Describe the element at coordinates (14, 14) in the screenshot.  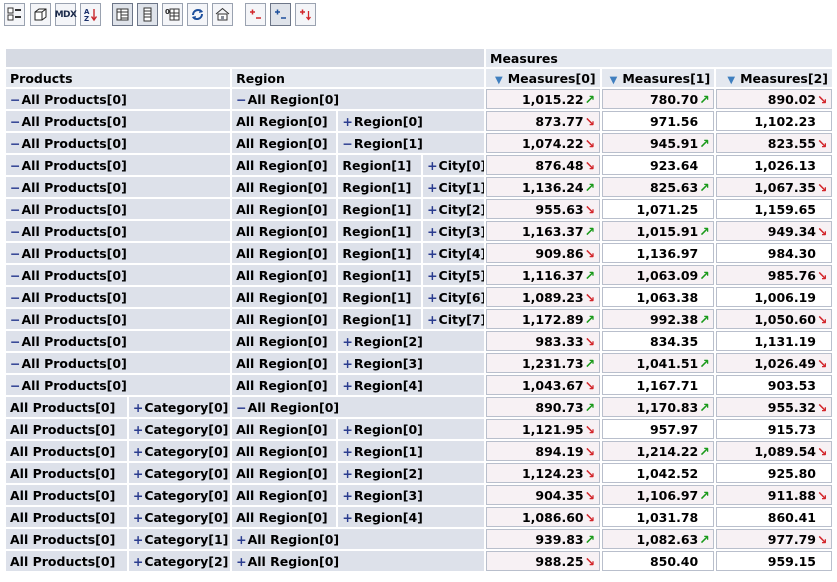
I see `navigator-button` at that location.